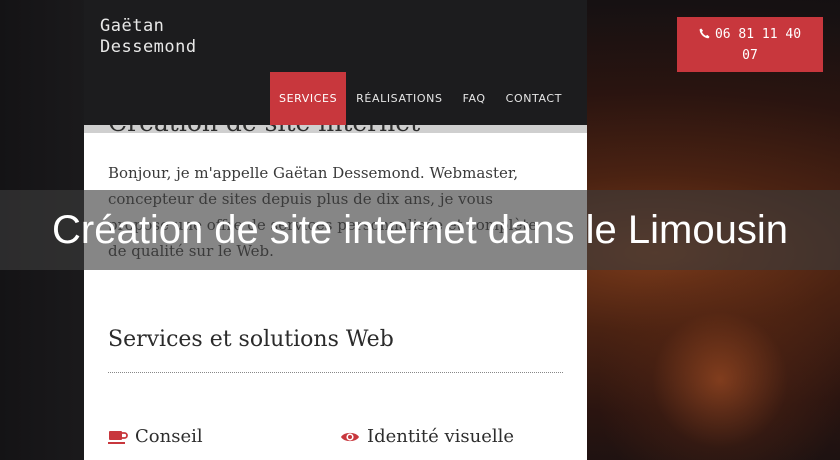  I want to click on service-conseil: Conseil, so click(155, 436).